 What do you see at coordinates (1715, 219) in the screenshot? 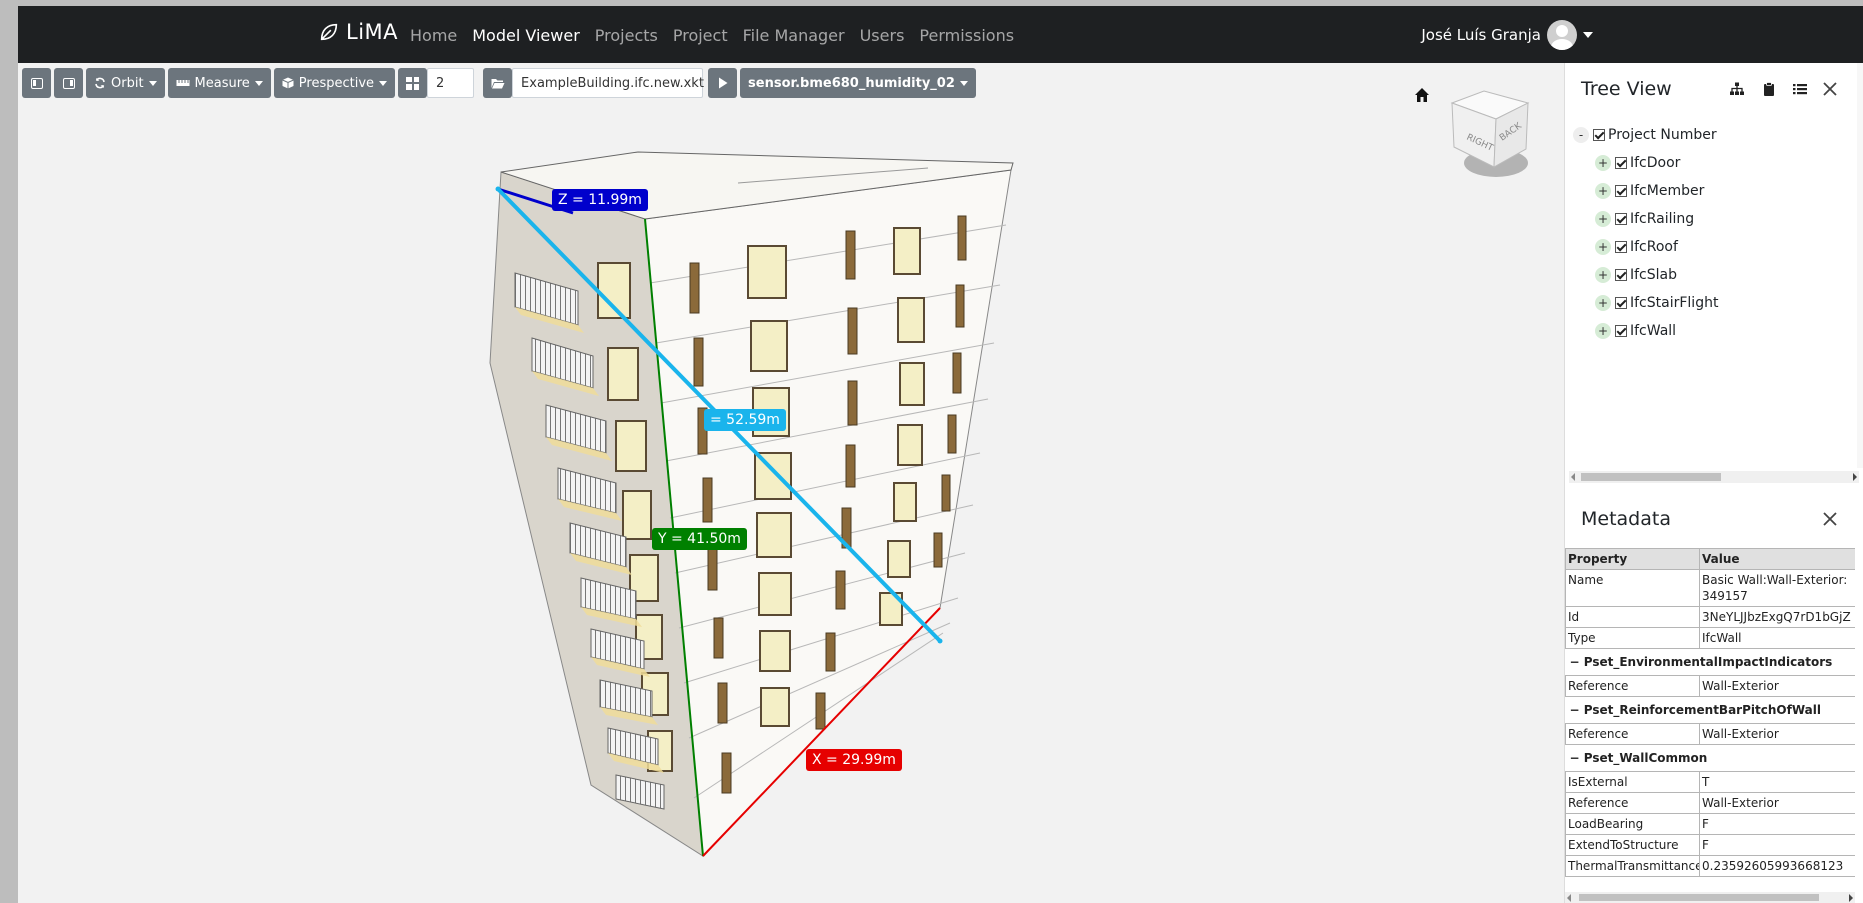
I see `tree-node-ifcrailing: + IfcRailing` at bounding box center [1715, 219].